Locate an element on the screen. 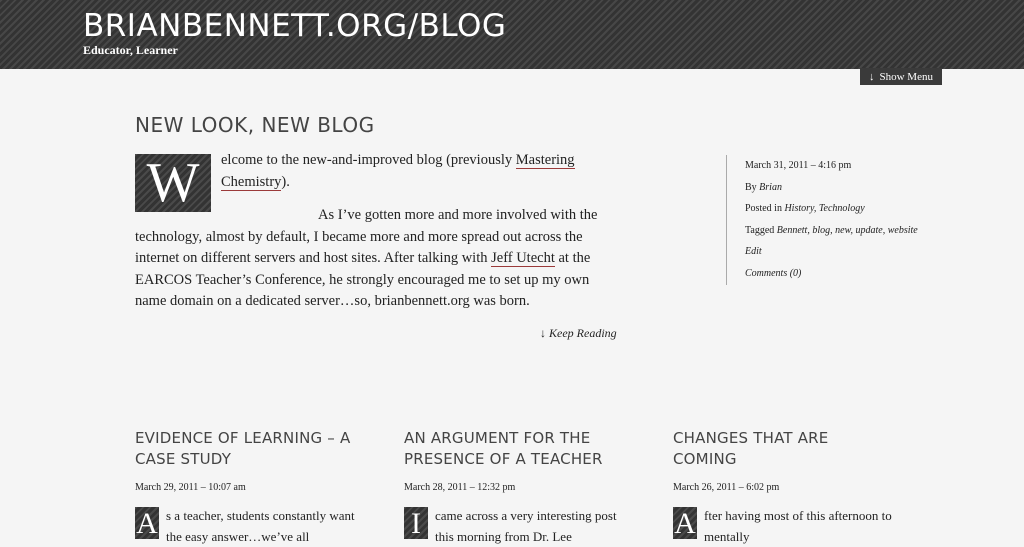 The width and height of the screenshot is (1024, 547). posted-in-label: Posted in is located at coordinates (763, 208).